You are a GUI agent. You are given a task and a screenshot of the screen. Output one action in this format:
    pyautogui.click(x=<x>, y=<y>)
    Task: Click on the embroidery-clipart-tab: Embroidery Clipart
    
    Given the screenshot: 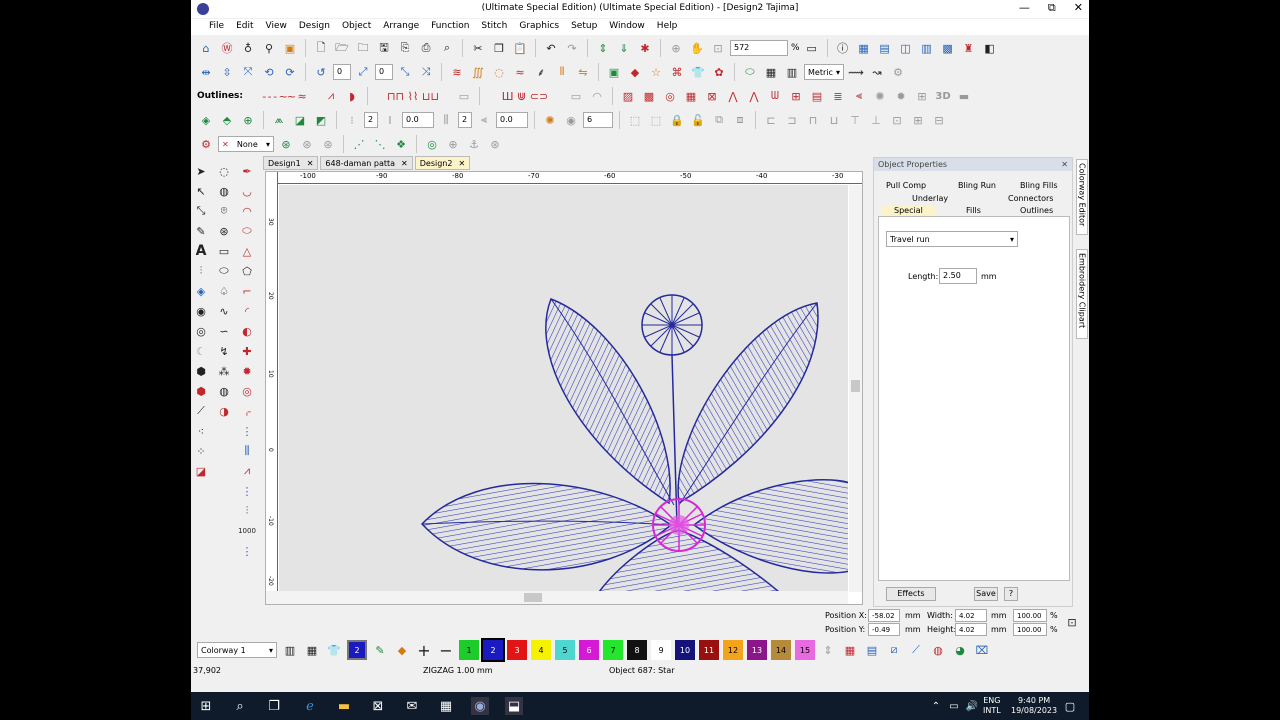 What is the action you would take?
    pyautogui.click(x=1082, y=294)
    